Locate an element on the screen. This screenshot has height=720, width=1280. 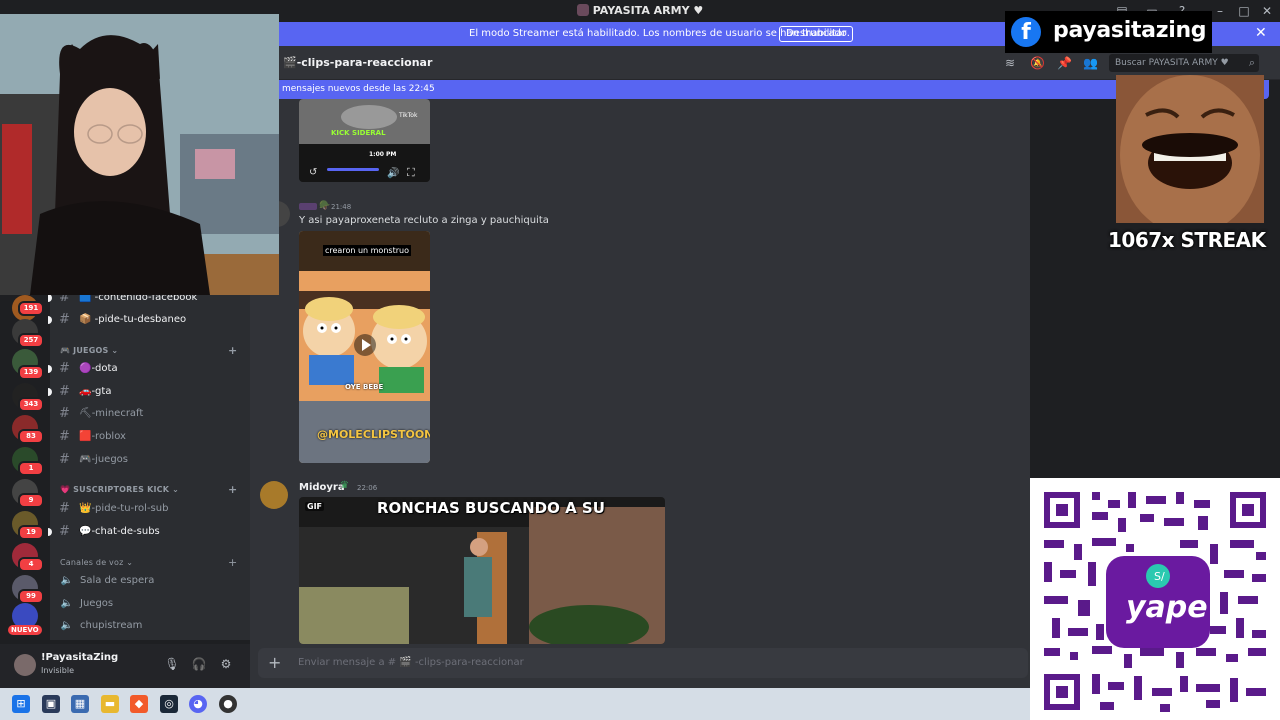
server-icon is located at coordinates (582, 10).